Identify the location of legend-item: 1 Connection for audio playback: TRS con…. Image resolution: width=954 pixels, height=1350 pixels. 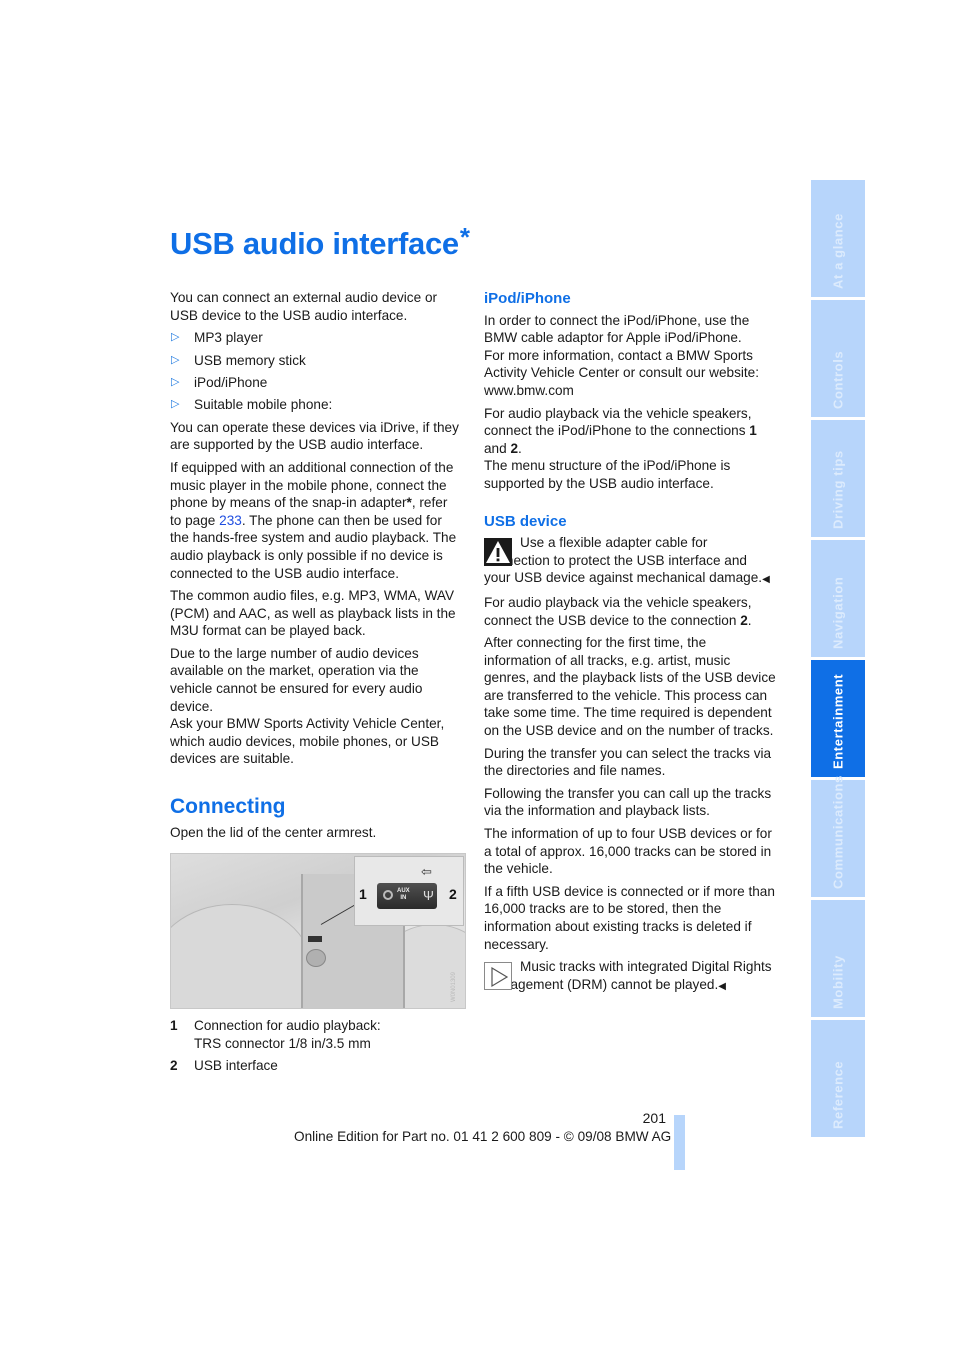
(316, 1034).